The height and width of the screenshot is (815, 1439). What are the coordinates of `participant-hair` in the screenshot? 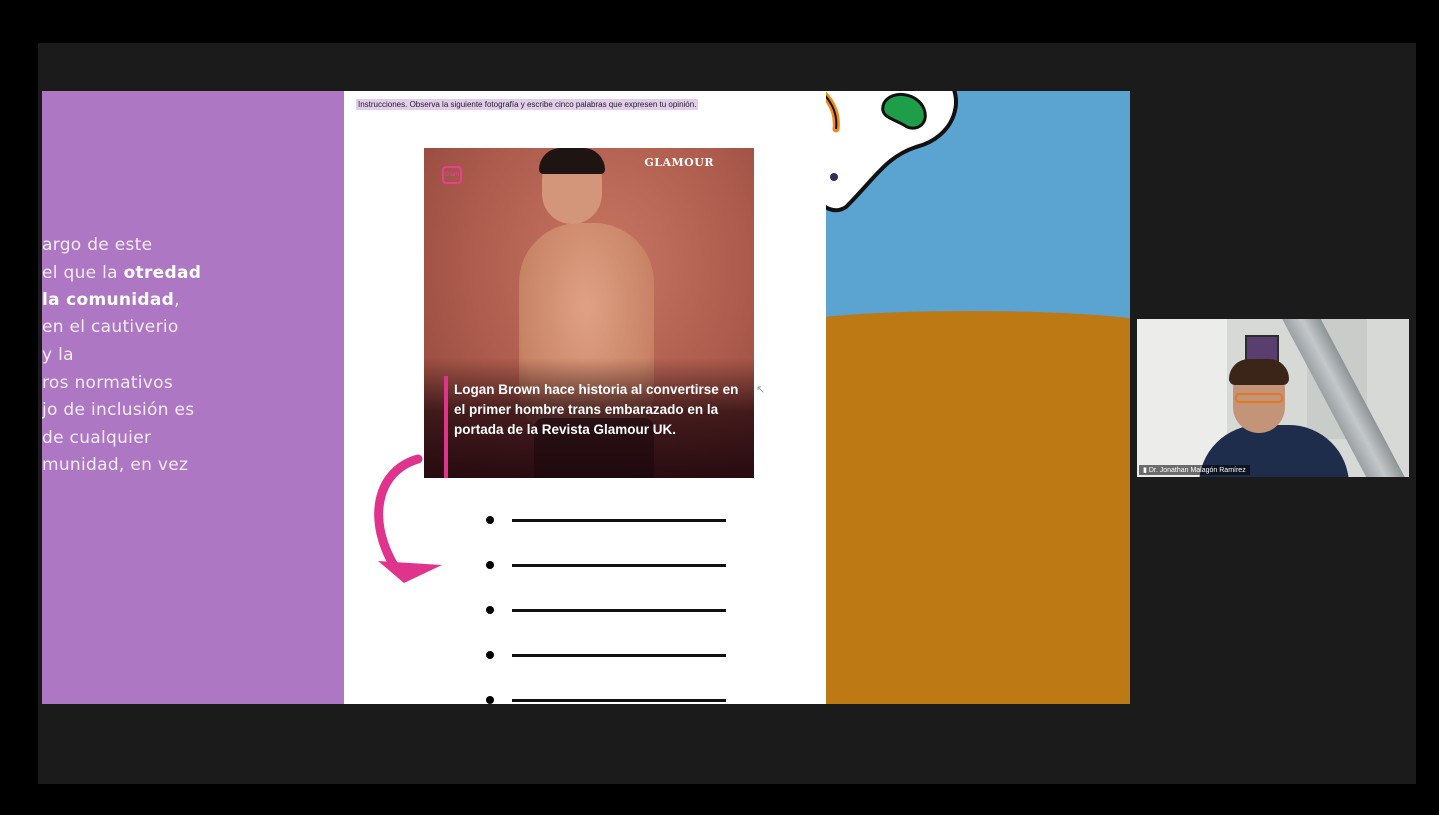 It's located at (1259, 372).